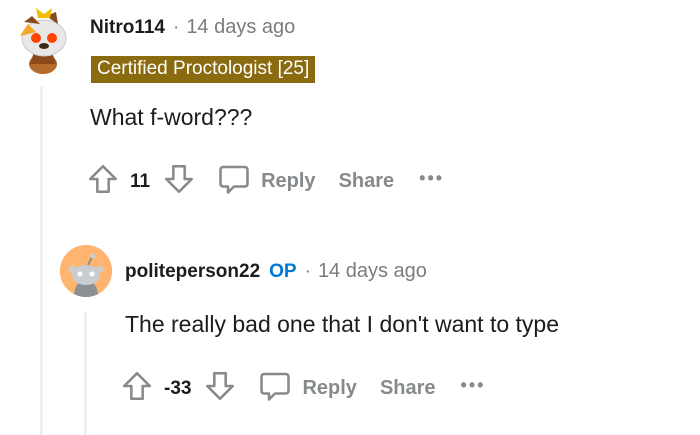 The image size is (700, 435). What do you see at coordinates (192, 272) in the screenshot?
I see `username: politeperson22` at bounding box center [192, 272].